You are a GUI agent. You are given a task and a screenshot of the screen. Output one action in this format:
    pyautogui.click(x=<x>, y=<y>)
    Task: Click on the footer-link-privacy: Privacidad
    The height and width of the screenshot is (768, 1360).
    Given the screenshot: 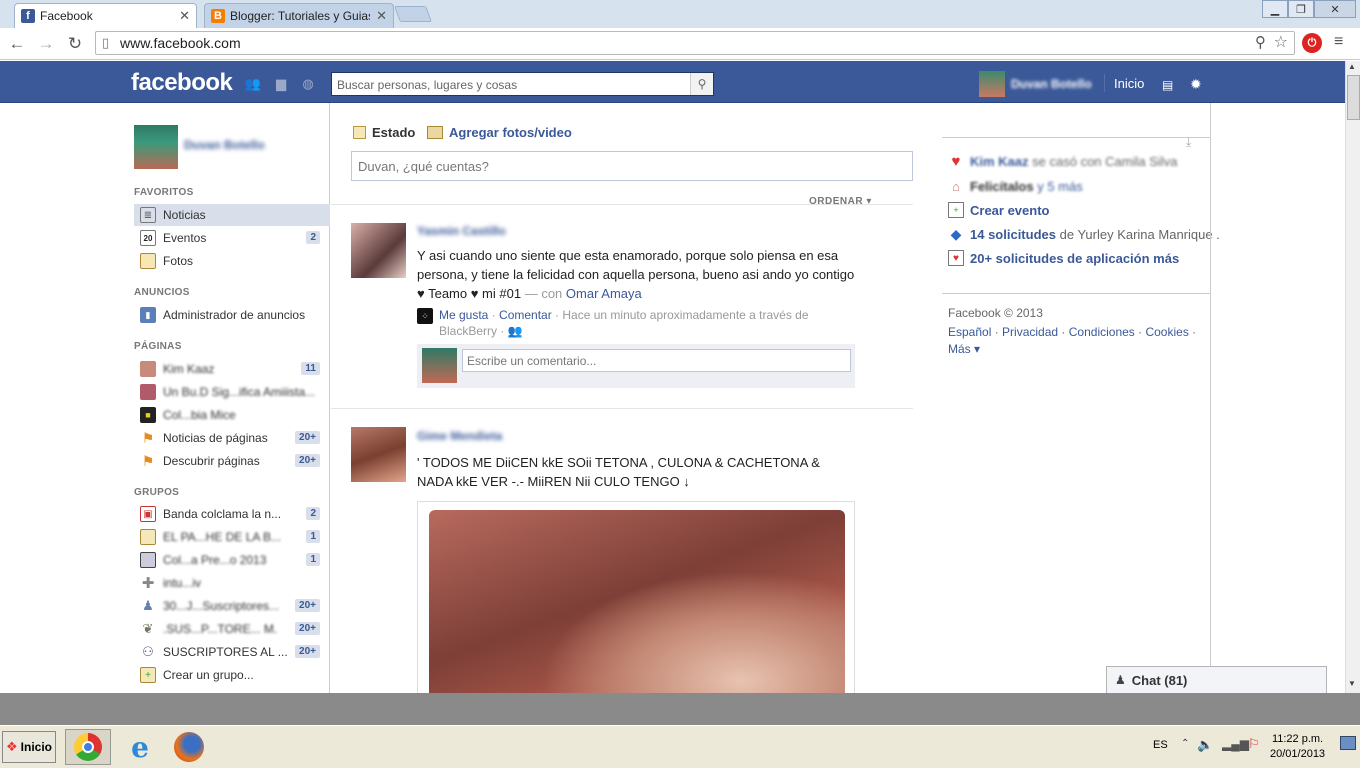 What is the action you would take?
    pyautogui.click(x=1030, y=332)
    